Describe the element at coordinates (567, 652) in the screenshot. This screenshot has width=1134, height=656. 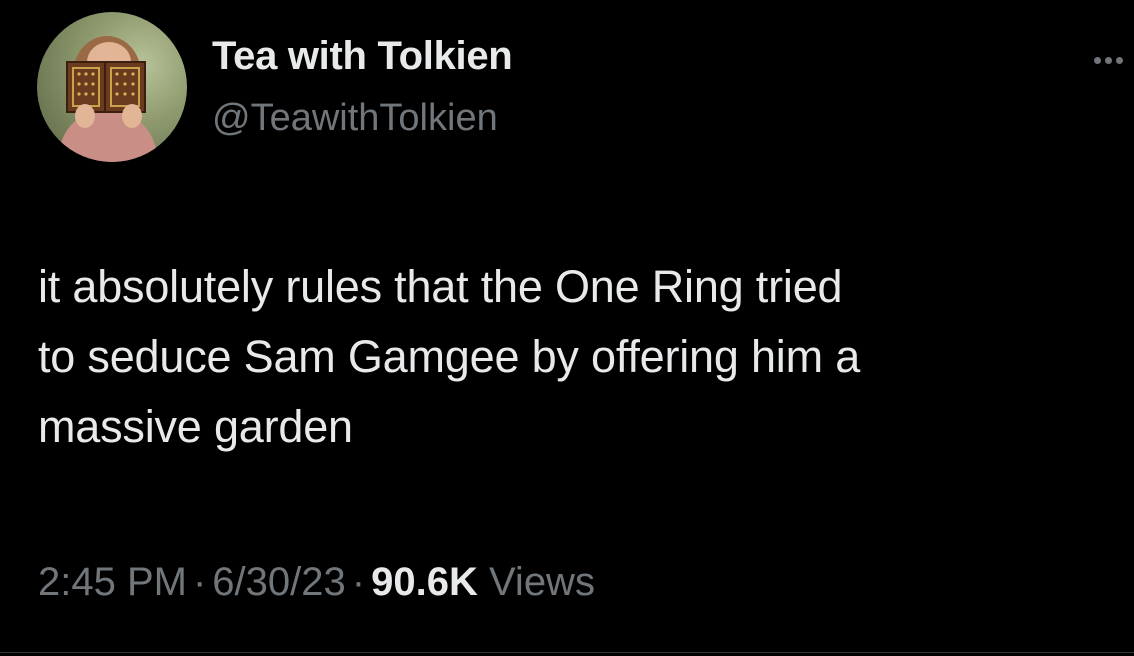
I see `divider` at that location.